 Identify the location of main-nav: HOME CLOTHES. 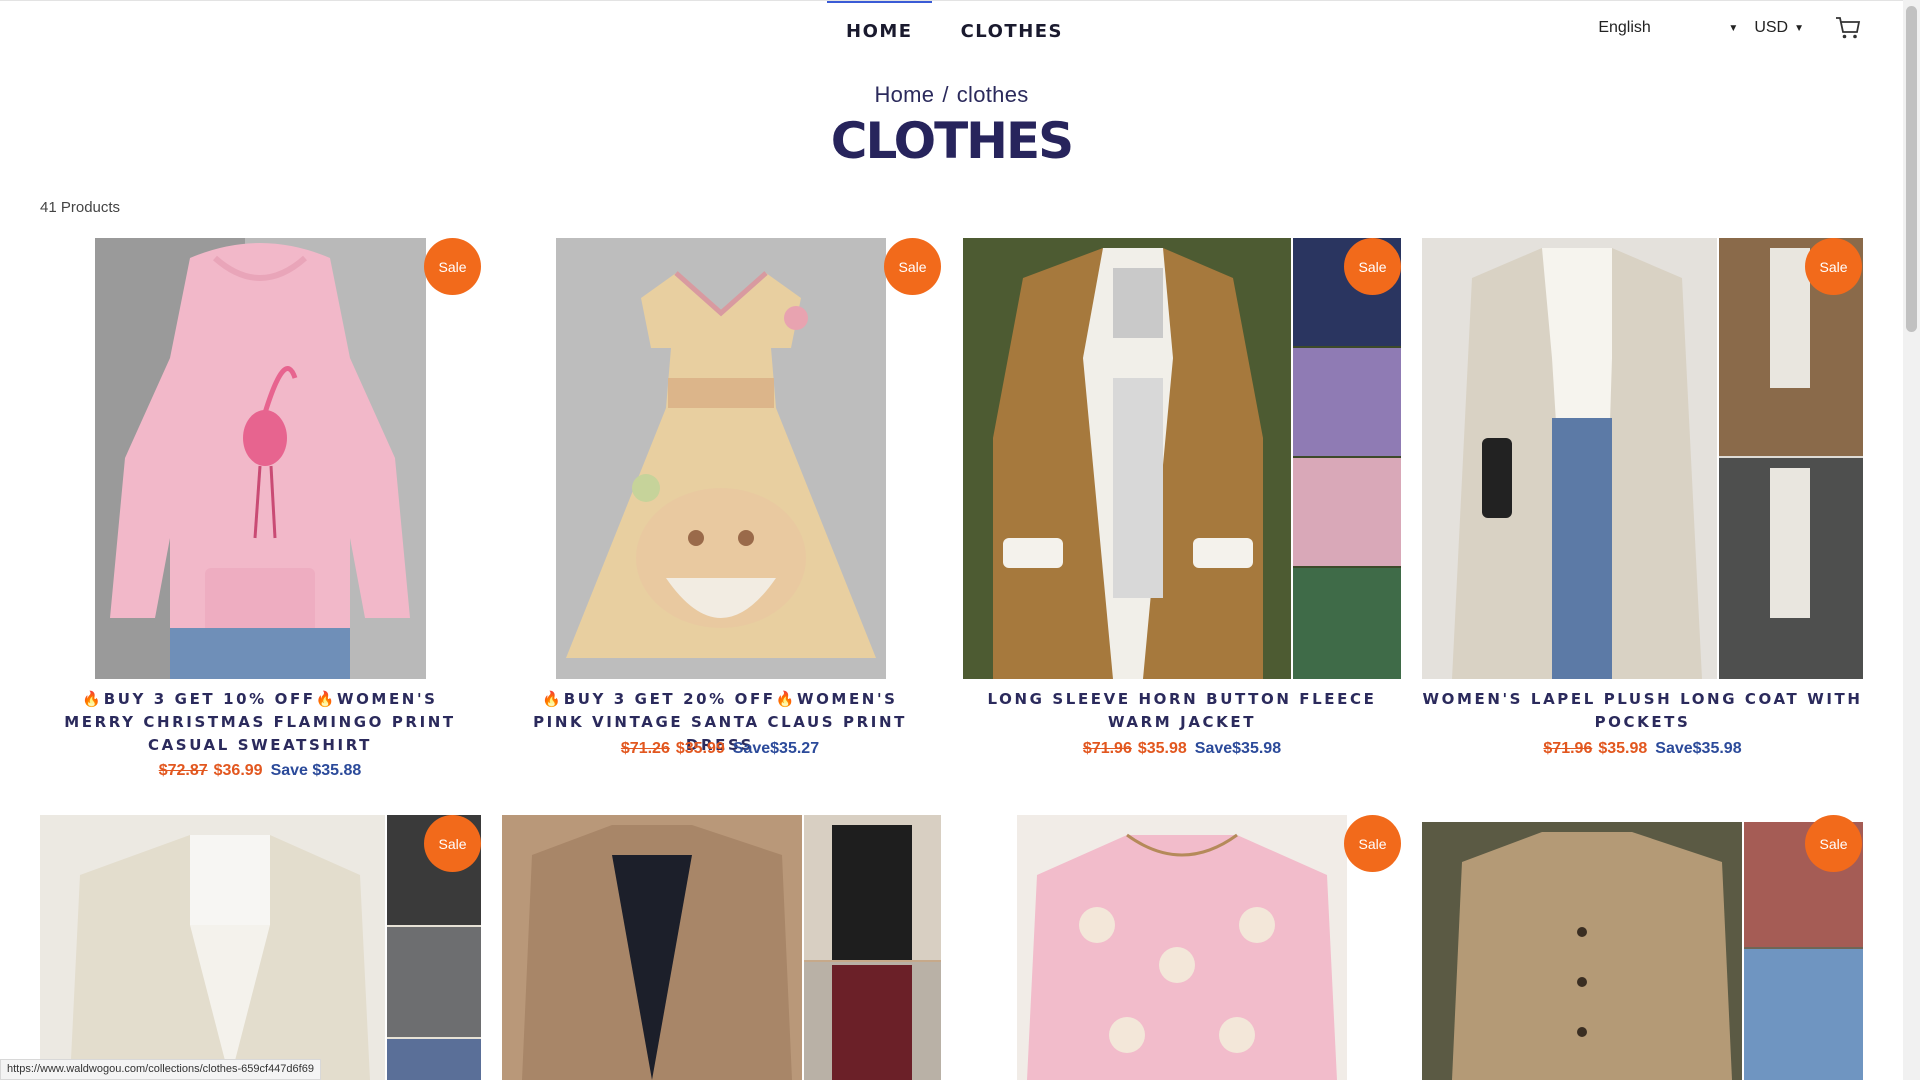
(948, 31).